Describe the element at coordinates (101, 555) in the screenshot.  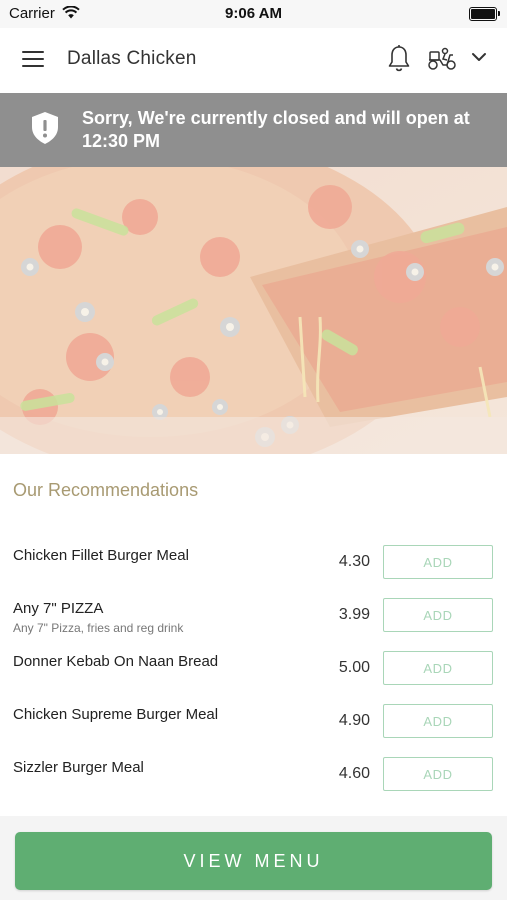
I see `item-name: Chicken Fillet Burger Meal` at that location.